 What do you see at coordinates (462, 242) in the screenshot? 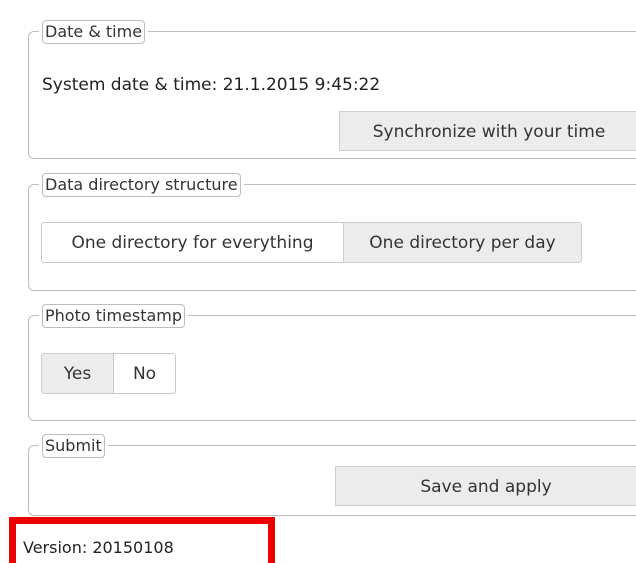
I see `one-directory-per-day-button: One directory per day` at bounding box center [462, 242].